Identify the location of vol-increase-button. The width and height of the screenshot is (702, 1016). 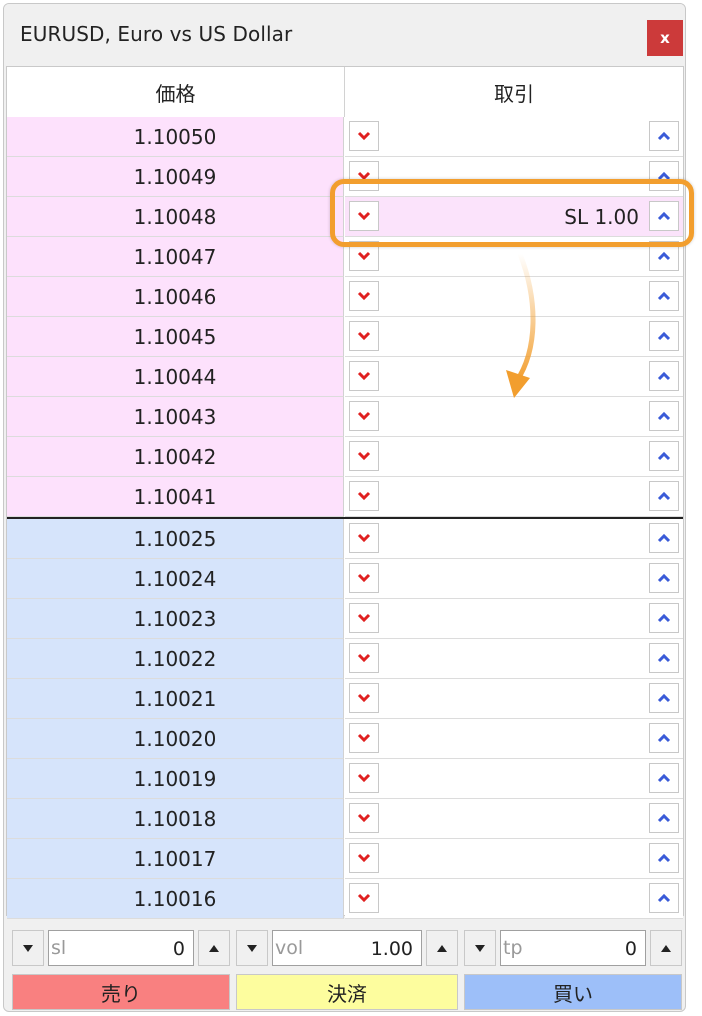
(442, 948).